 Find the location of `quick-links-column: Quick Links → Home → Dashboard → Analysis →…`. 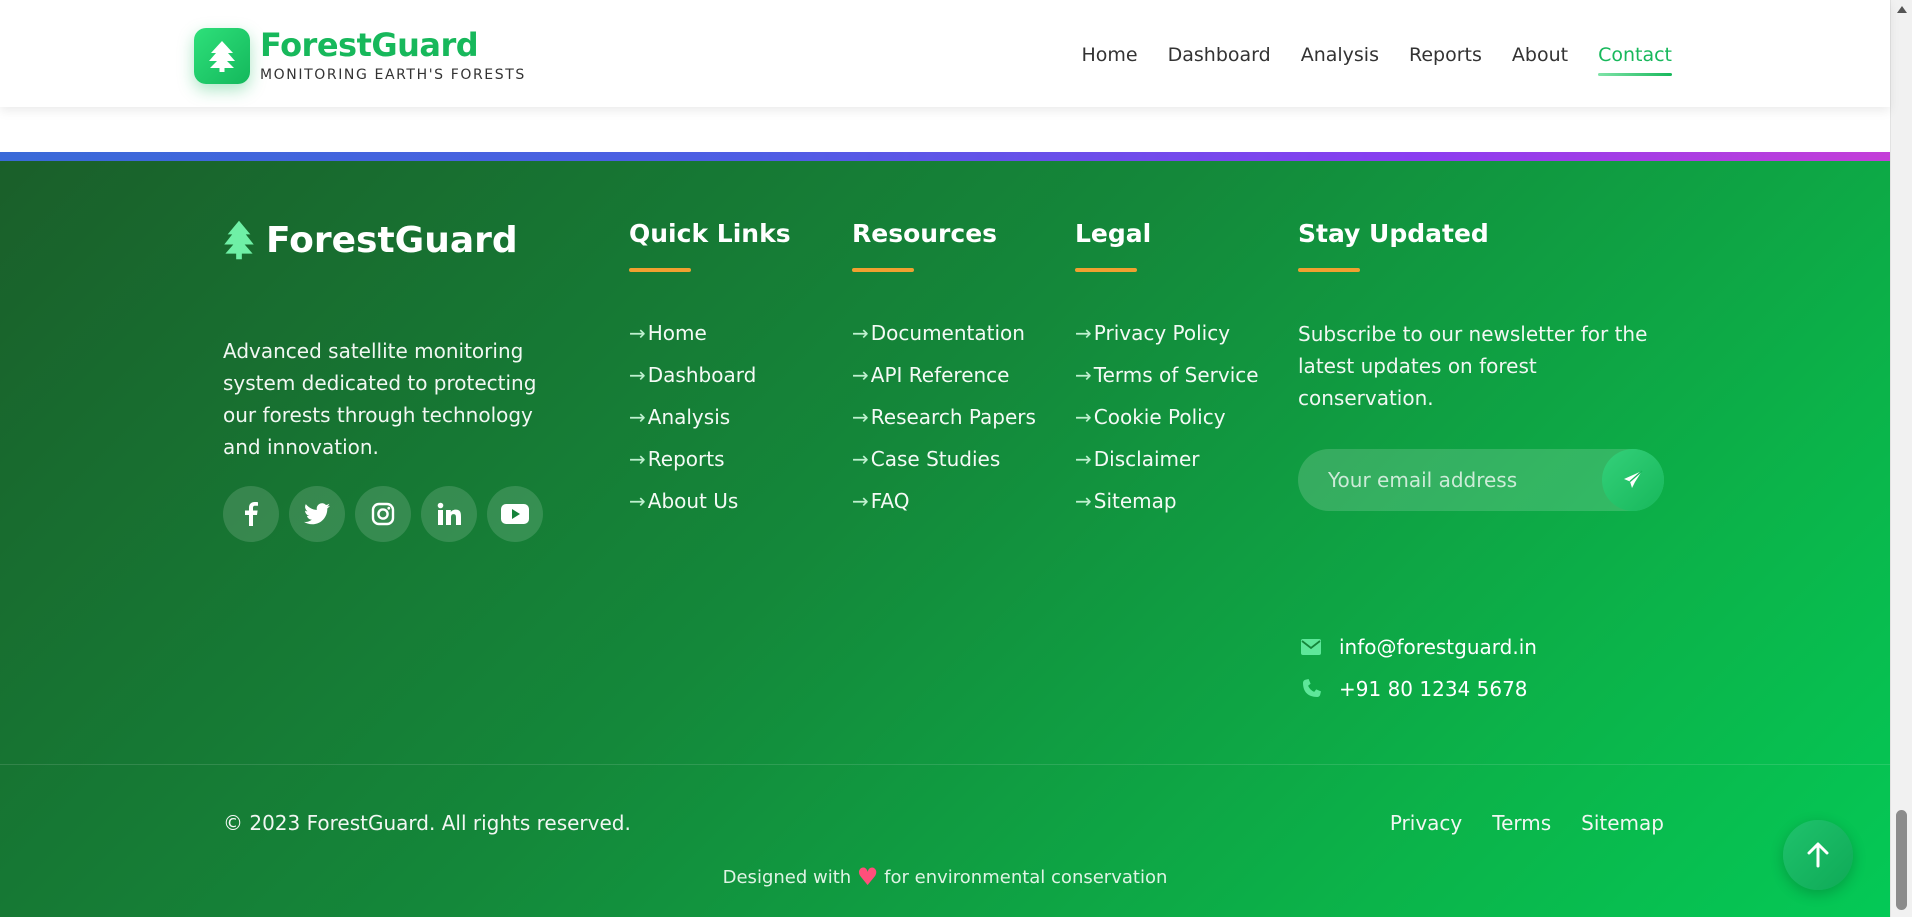

quick-links-column: Quick Links → Home → Dashboard → Analysis →… is located at coordinates (710, 375).